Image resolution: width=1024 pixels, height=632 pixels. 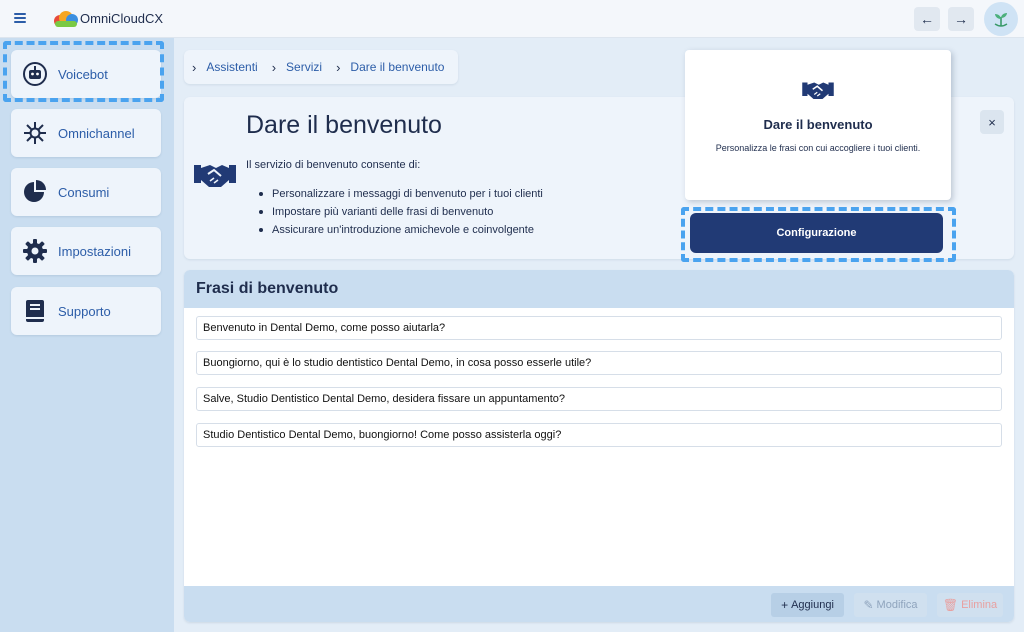 What do you see at coordinates (304, 67) in the screenshot?
I see `breadcrumb-servizi: Servizi` at bounding box center [304, 67].